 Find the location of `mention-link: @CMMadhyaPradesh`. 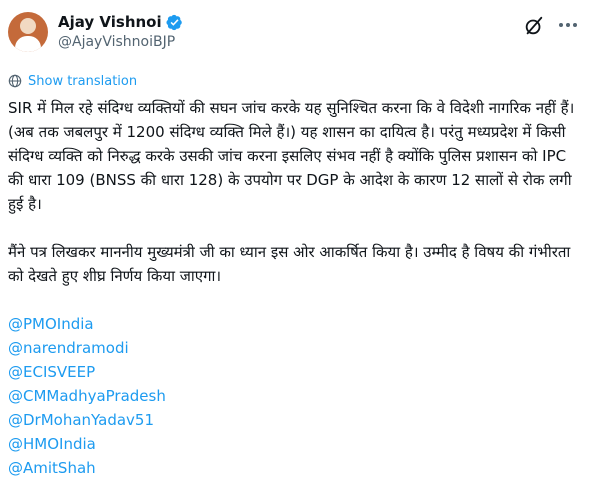

mention-link: @CMMadhyaPradesh is located at coordinates (297, 396).